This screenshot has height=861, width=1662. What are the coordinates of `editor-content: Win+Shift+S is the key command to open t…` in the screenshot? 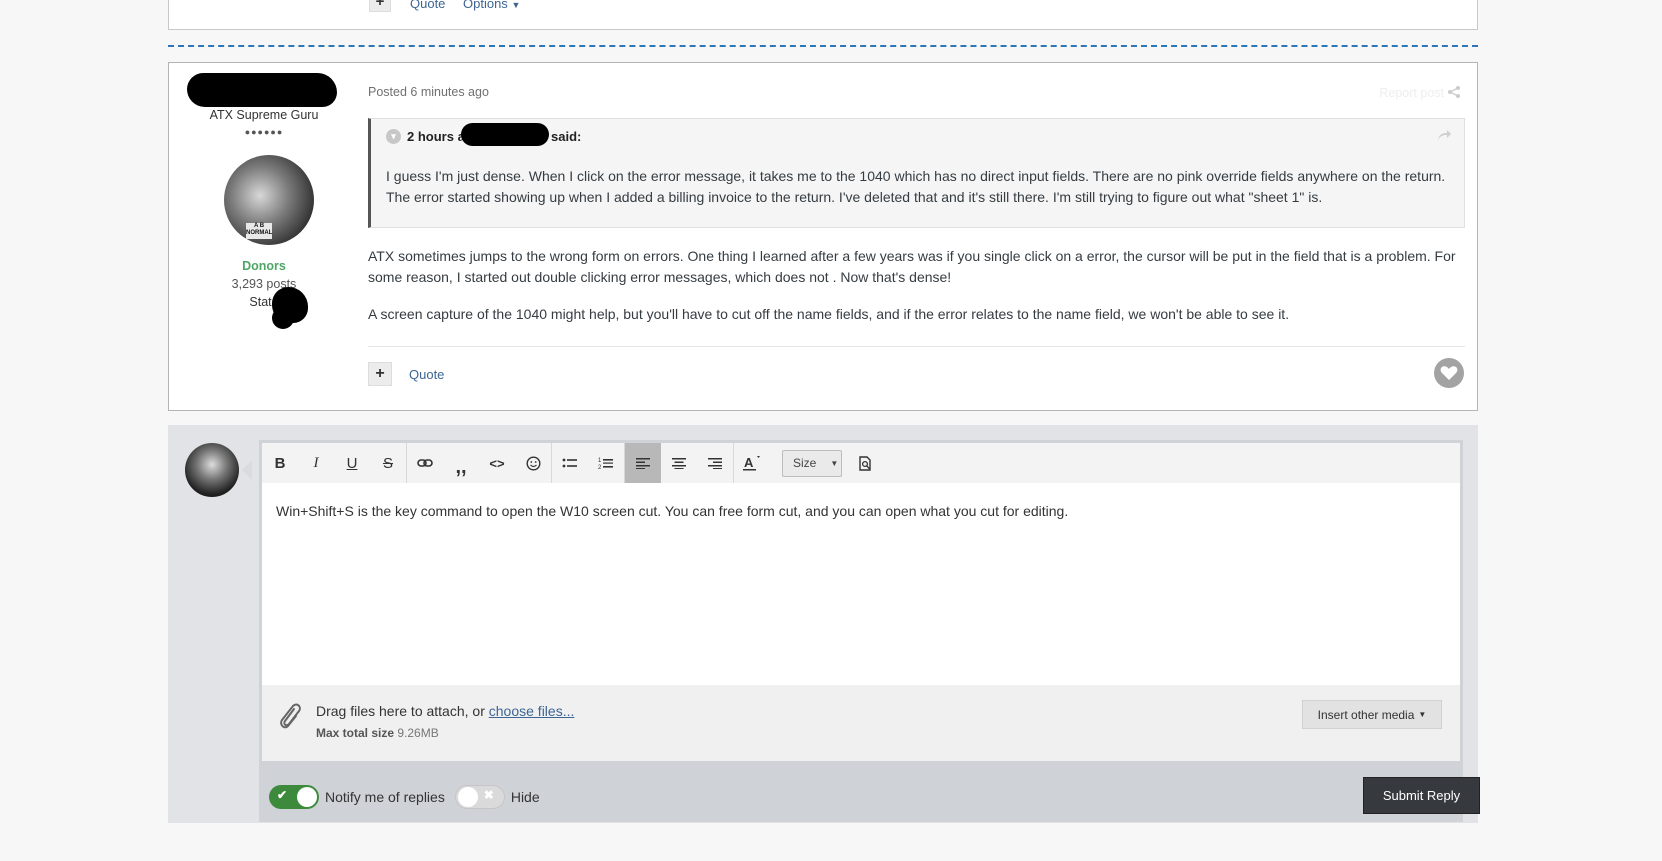 It's located at (672, 511).